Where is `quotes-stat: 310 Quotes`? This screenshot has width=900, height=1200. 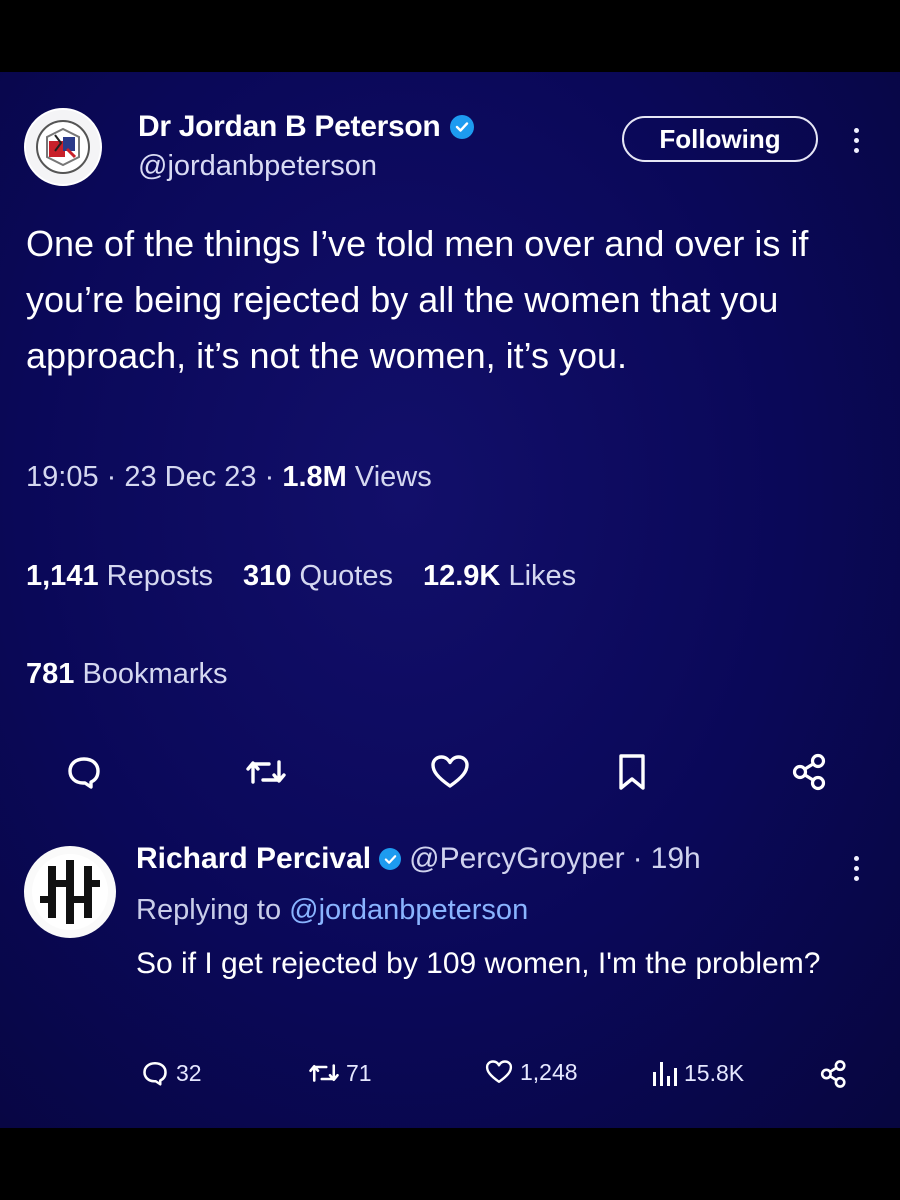 quotes-stat: 310 Quotes is located at coordinates (318, 576).